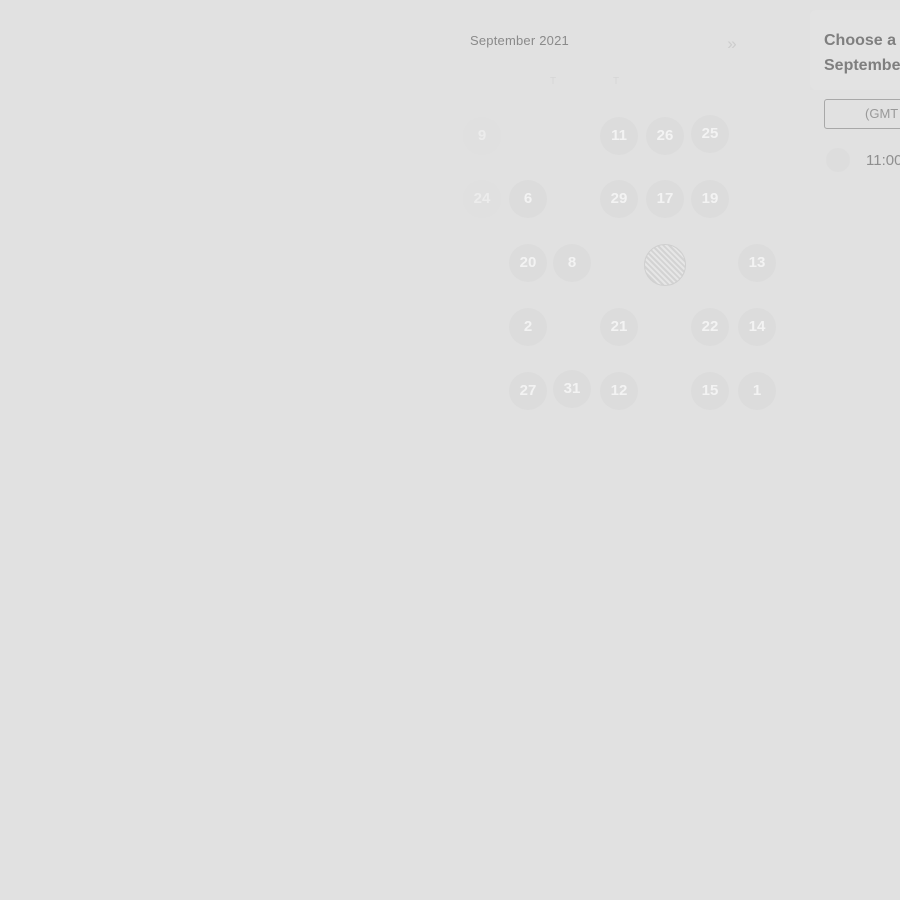 The height and width of the screenshot is (900, 900). I want to click on day-cell: 11, so click(619, 136).